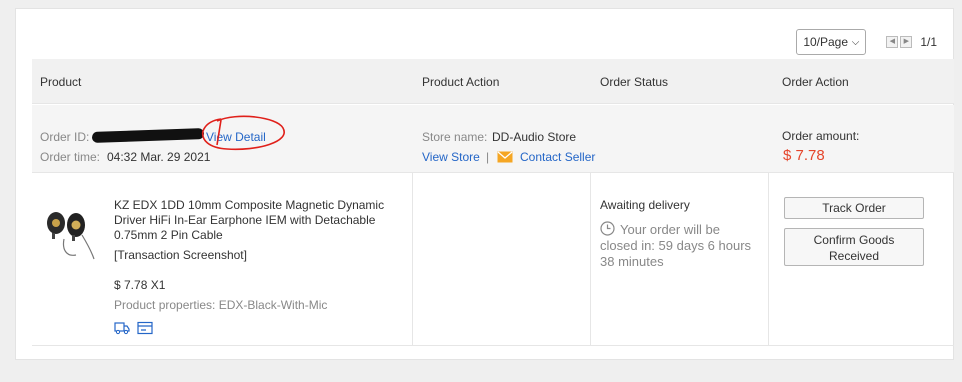 The height and width of the screenshot is (382, 962). I want to click on page-size-select: 10/Page ⌵, so click(831, 42).